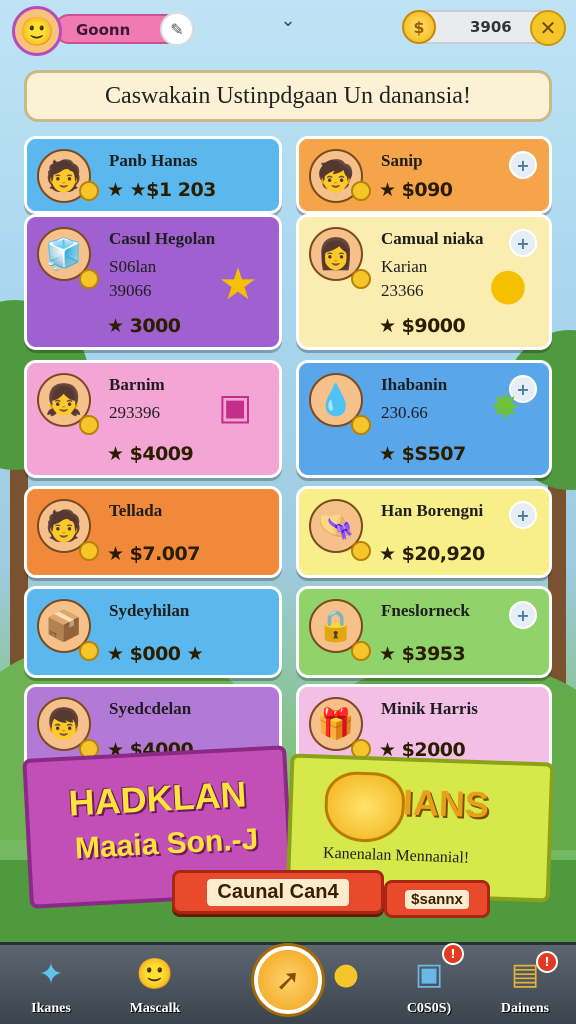  I want to click on promo-left-cta-label: Caunal Can4, so click(278, 892).